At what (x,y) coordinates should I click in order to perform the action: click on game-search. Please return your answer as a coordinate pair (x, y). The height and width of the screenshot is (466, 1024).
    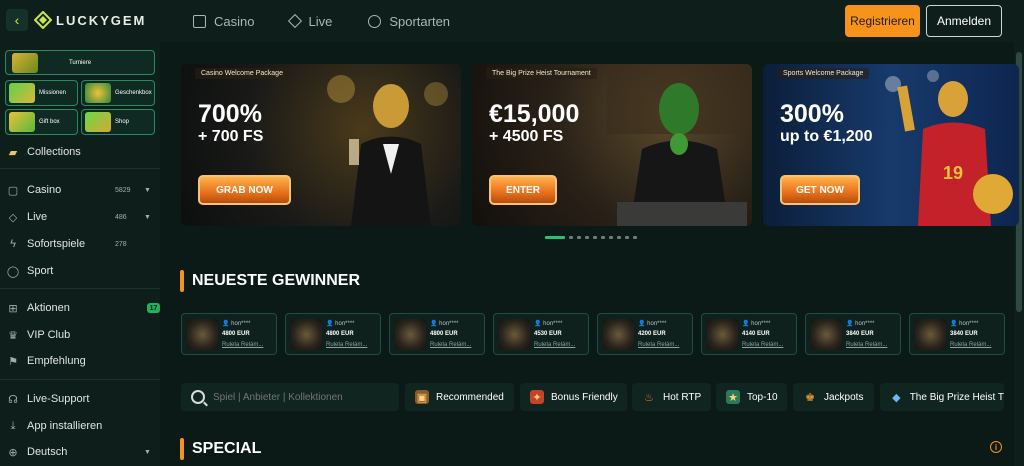
    Looking at the image, I should click on (290, 397).